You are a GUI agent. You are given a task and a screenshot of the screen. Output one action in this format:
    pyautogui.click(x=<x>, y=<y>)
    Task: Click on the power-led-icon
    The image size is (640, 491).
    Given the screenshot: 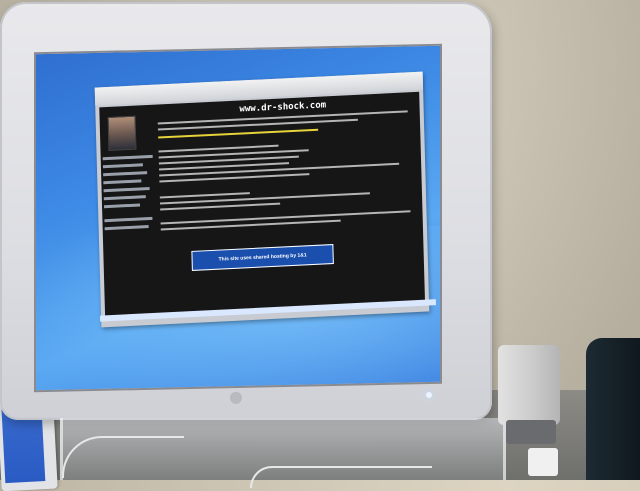 What is the action you would take?
    pyautogui.click(x=429, y=395)
    